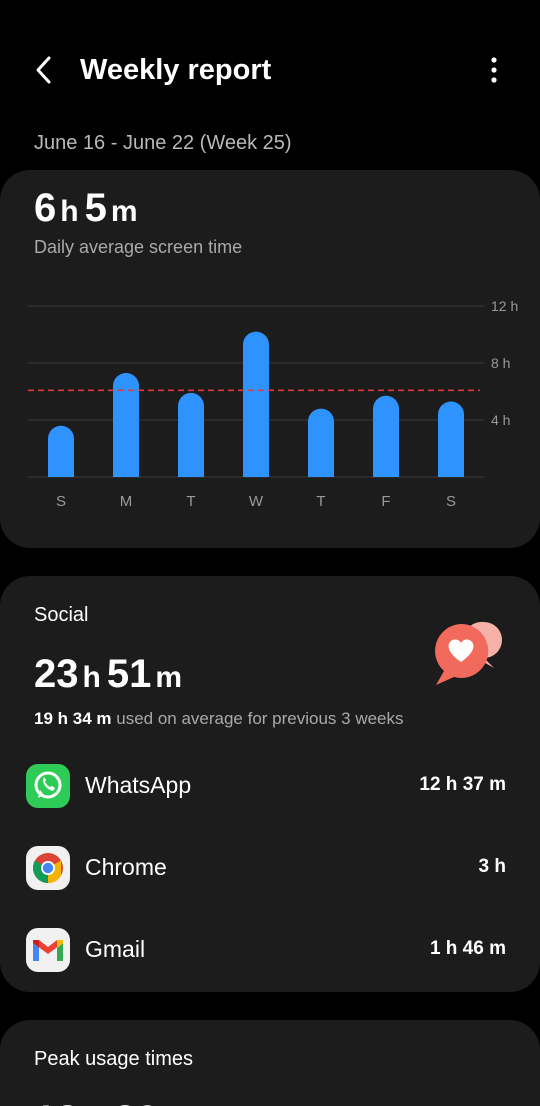  What do you see at coordinates (504, 306) in the screenshot?
I see `y-tick-label: 12 h` at bounding box center [504, 306].